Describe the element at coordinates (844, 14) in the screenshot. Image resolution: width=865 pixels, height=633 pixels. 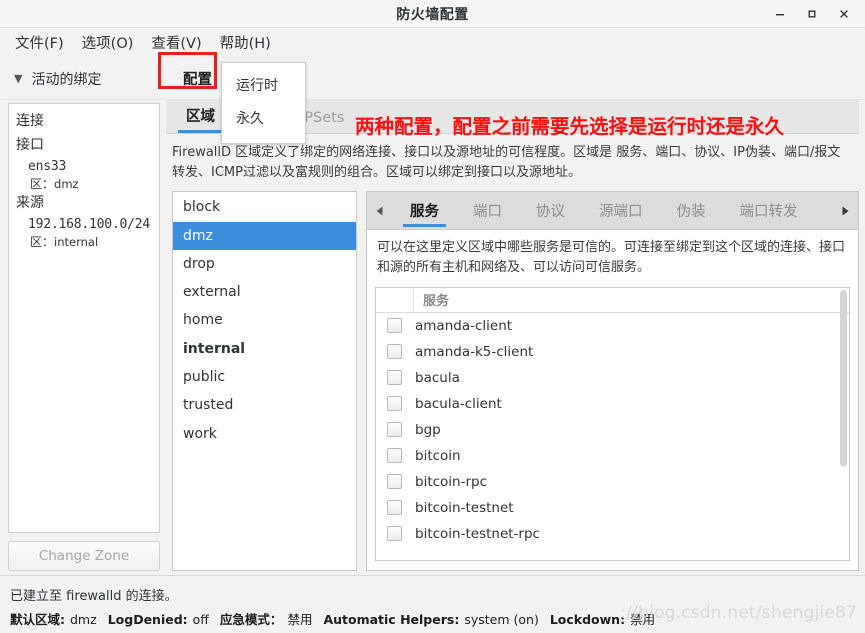
I see `close-icon` at that location.